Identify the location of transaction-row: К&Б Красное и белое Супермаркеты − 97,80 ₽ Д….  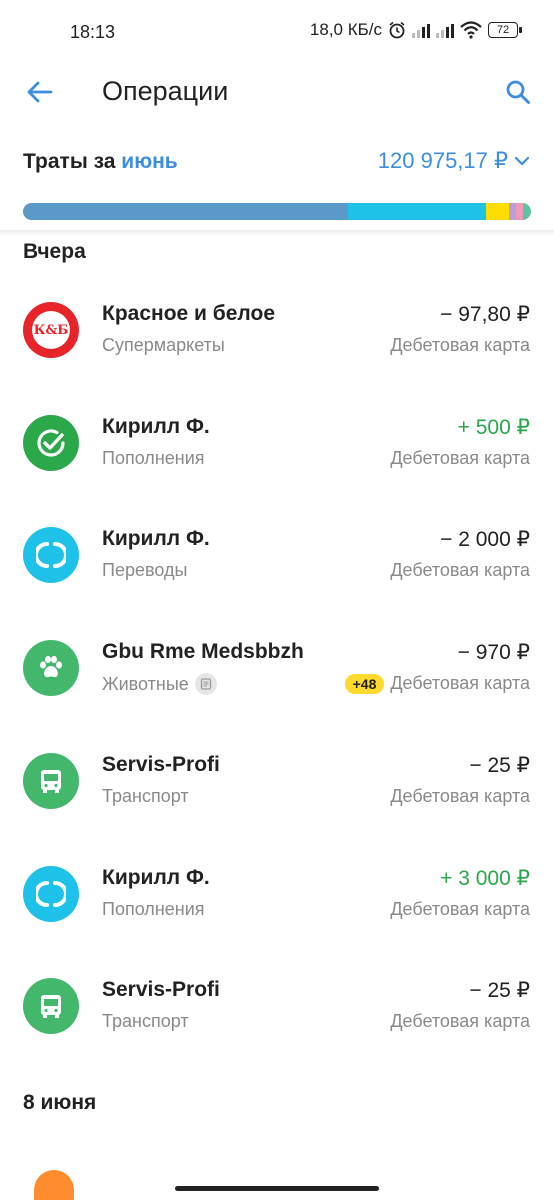
(277, 332).